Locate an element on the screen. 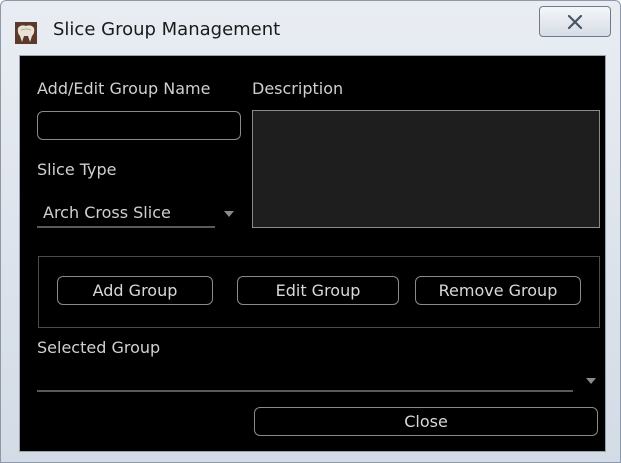 The width and height of the screenshot is (621, 463). window-title: Slice Group Management is located at coordinates (167, 29).